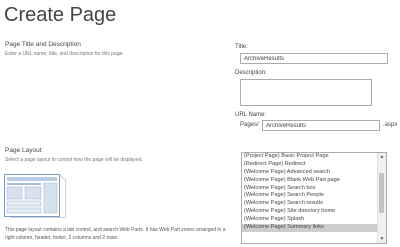 The image size is (400, 247). Describe the element at coordinates (314, 58) in the screenshot. I see `title-input` at that location.